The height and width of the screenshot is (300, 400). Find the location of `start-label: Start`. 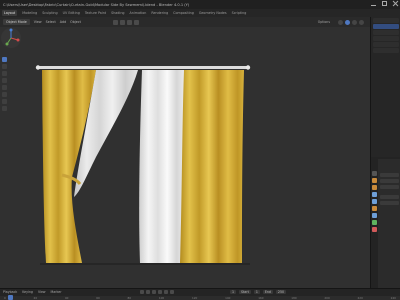

start-label: Start is located at coordinates (245, 292).